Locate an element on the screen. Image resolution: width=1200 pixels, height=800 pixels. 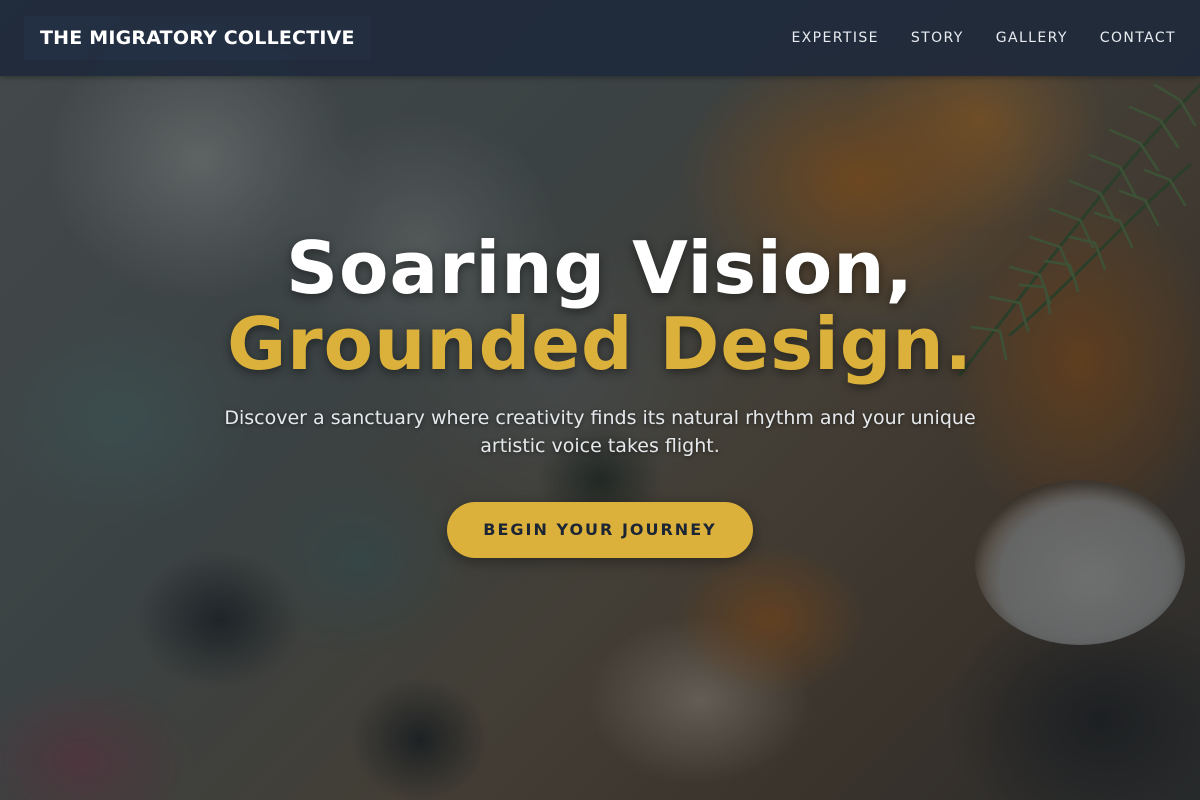
nav-link-gallery: GALLERY is located at coordinates (1032, 38).